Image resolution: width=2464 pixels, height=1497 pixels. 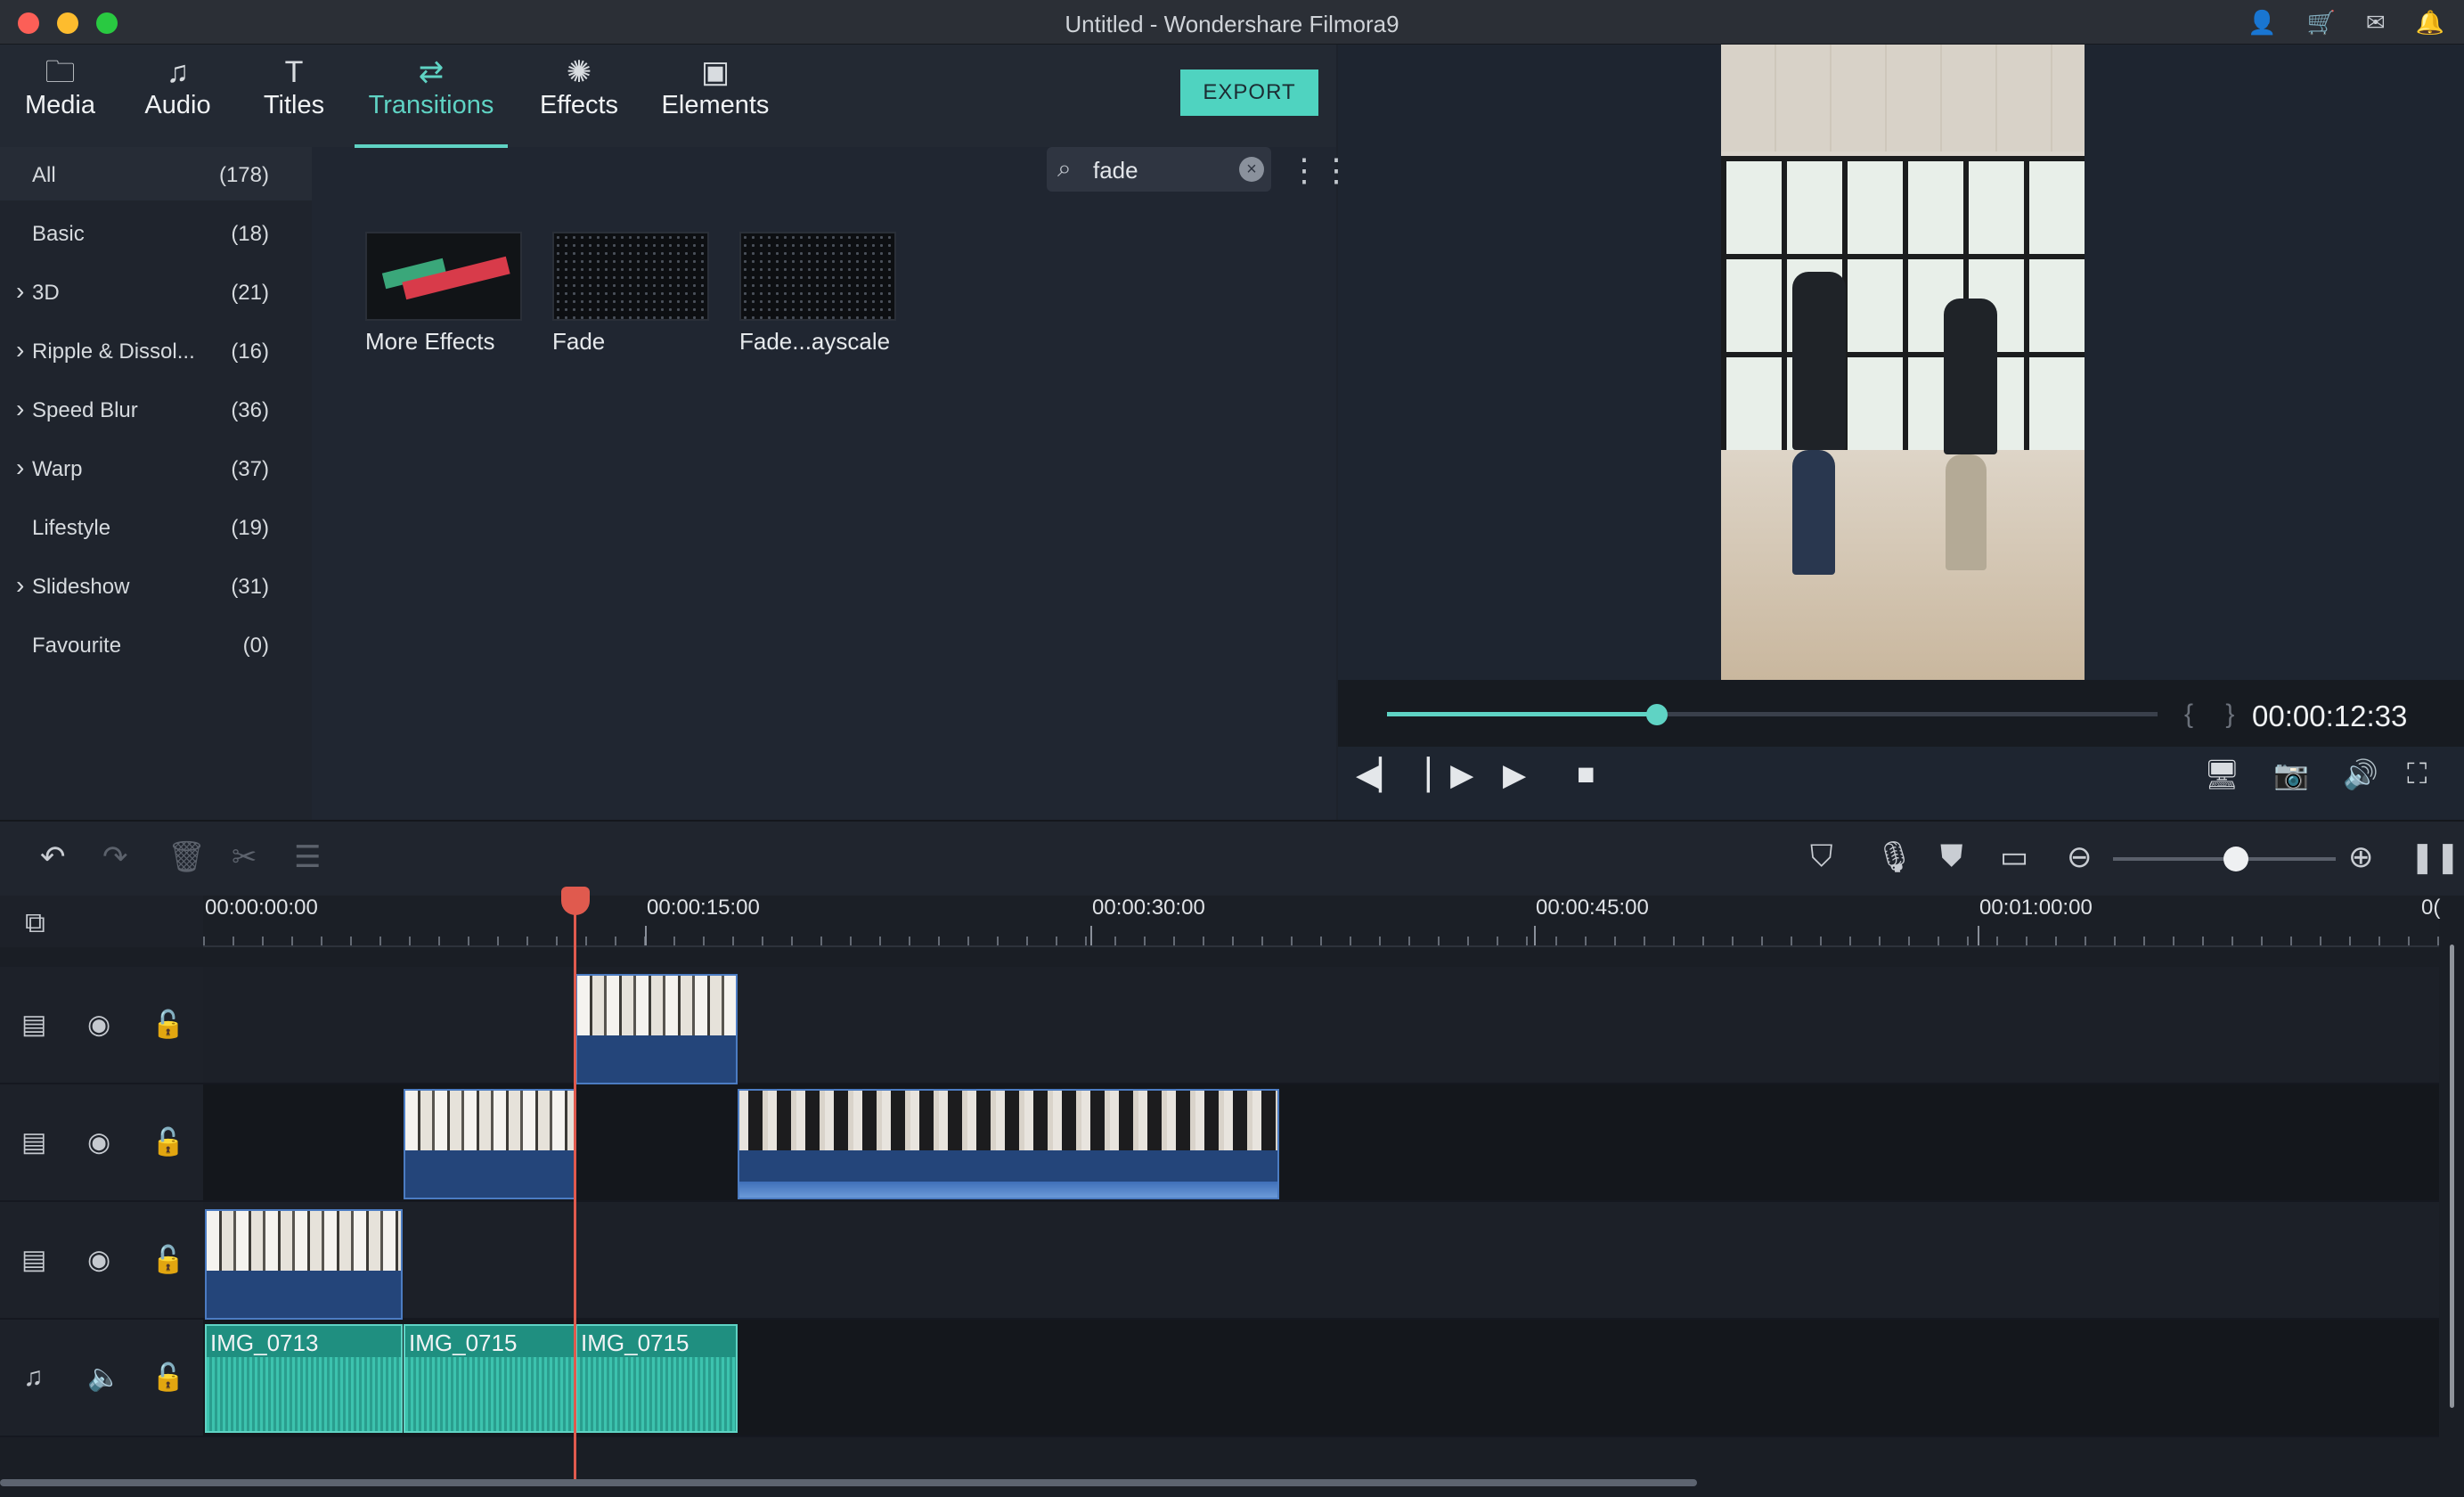 What do you see at coordinates (1822, 856) in the screenshot?
I see `marker-icon: ⛉` at bounding box center [1822, 856].